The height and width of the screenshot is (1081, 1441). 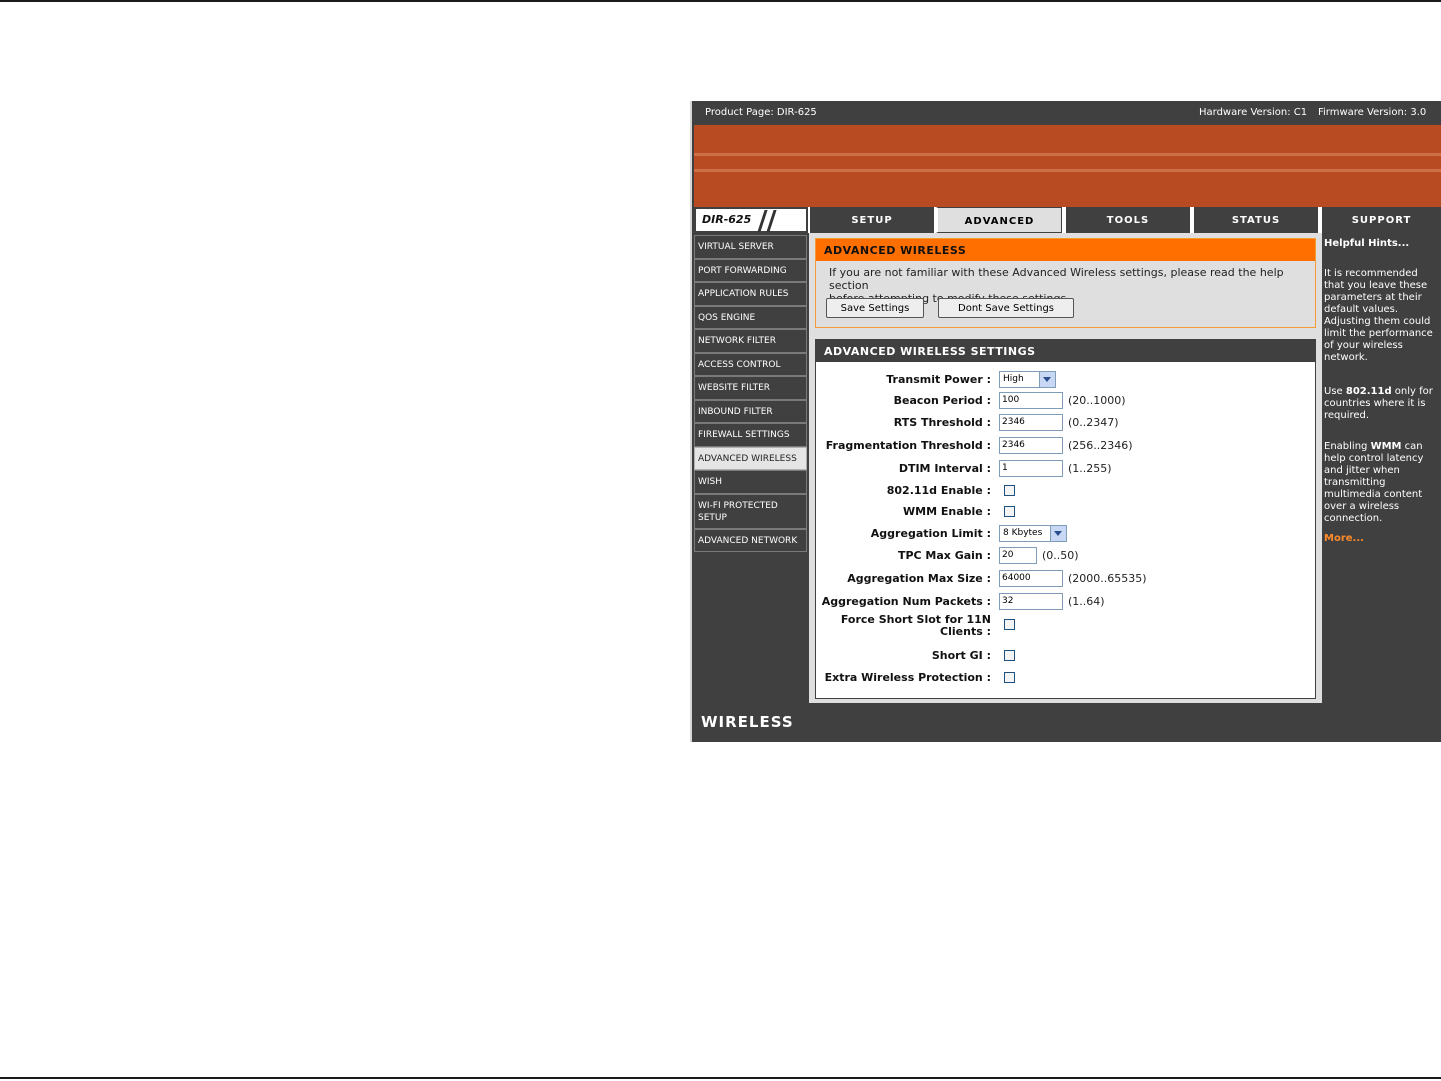 I want to click on dtim-interval-row: DTIM Interval : 1 (1..255), so click(x=1066, y=469).